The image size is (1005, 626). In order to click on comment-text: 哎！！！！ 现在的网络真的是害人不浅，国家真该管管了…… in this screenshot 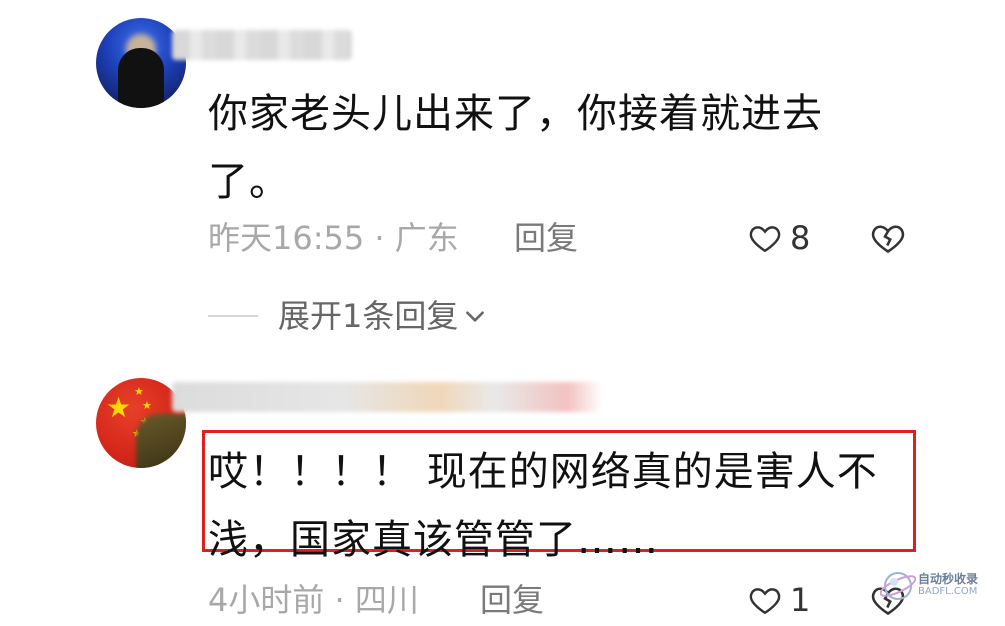, I will do `click(543, 506)`.